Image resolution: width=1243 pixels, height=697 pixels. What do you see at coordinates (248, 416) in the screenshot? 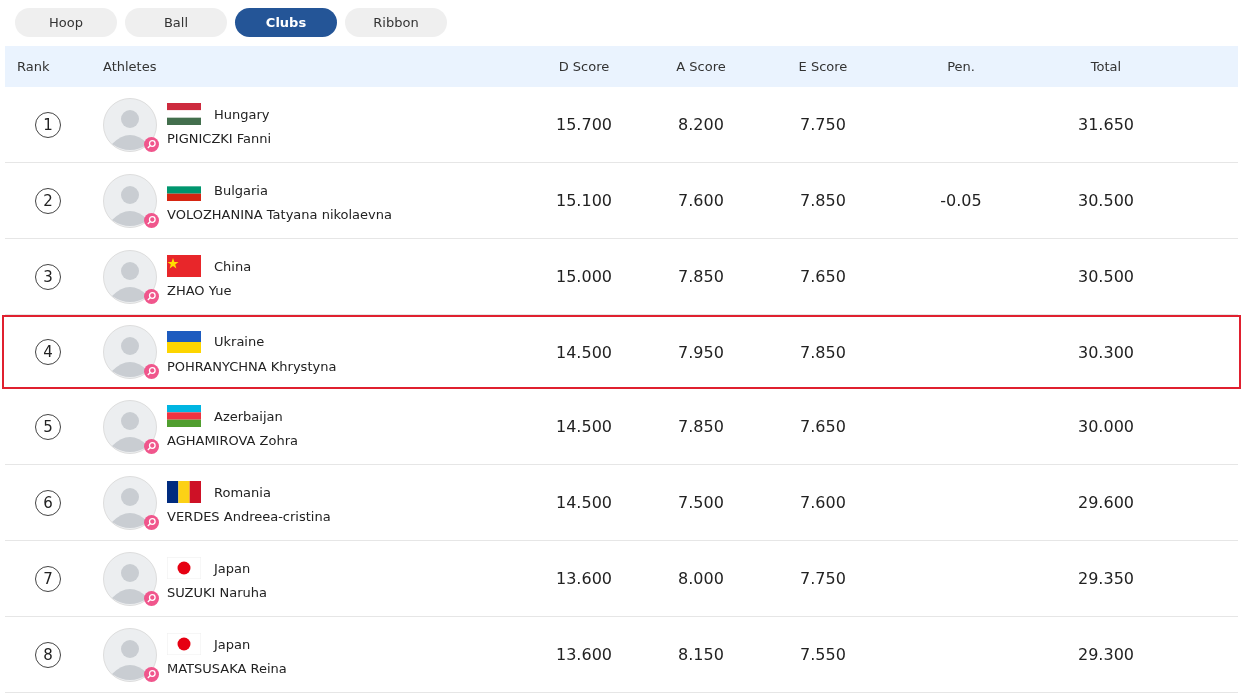
I see `country-name: Azerbaijan` at bounding box center [248, 416].